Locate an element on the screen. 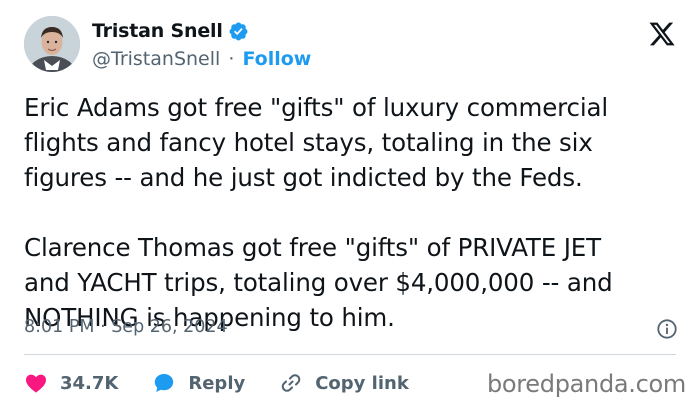  tweet-timestamp: 8:01 PM · Sep 26, 2024 is located at coordinates (126, 327).